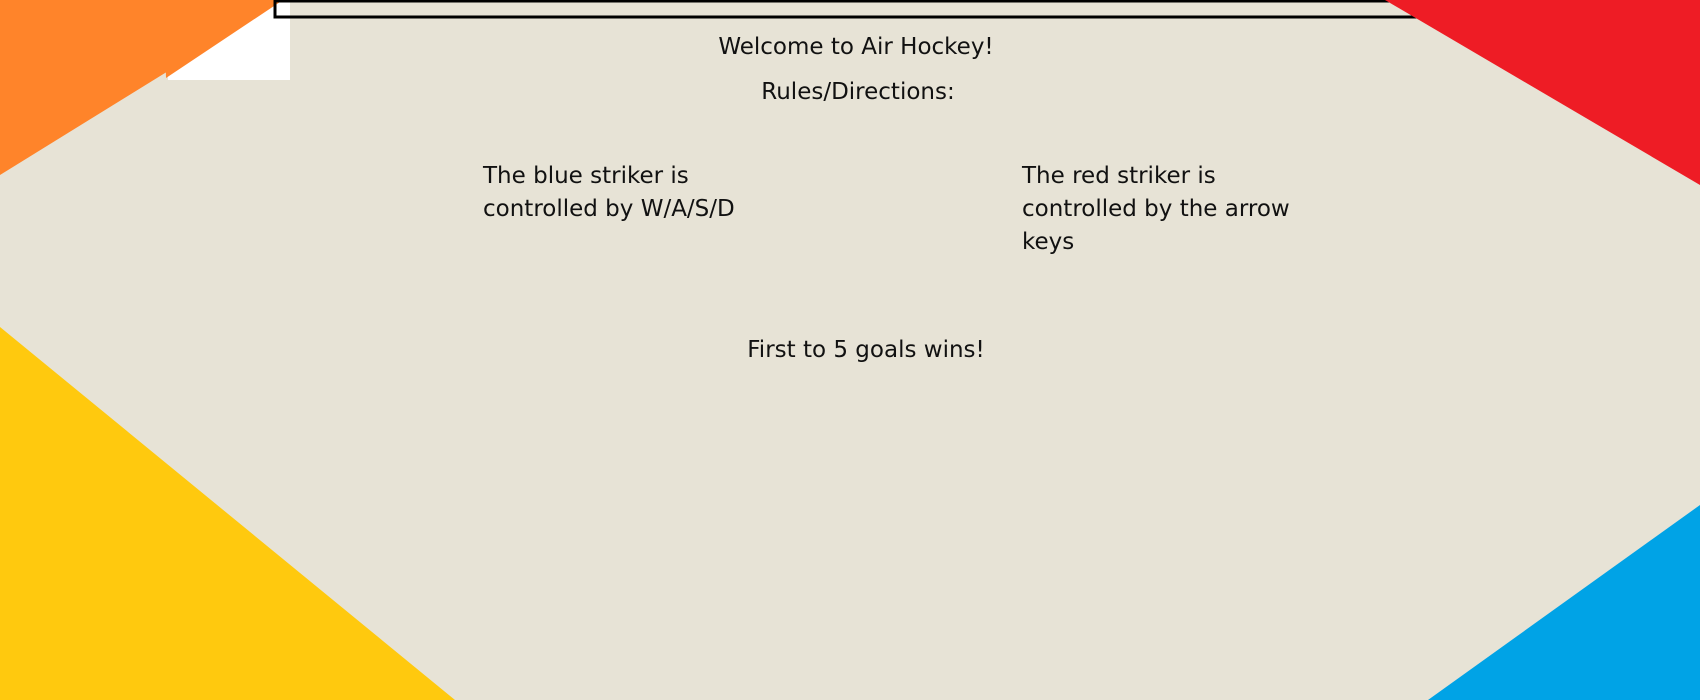 The height and width of the screenshot is (700, 1700). I want to click on red-controls-line-1: The red striker is, so click(1119, 176).